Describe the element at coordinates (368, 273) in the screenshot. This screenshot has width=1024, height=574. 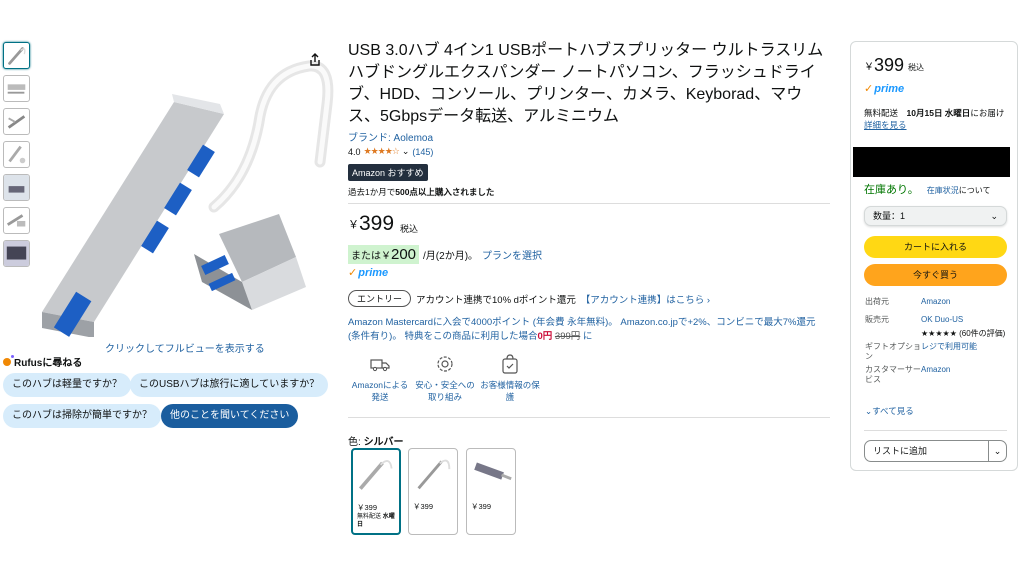
I see `prime-logo: ✓ prime` at that location.